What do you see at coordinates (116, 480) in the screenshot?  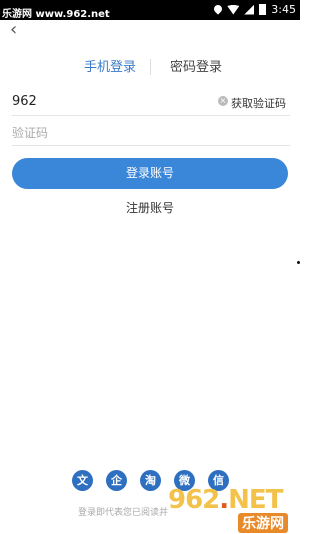 I see `qq-icon: 企` at bounding box center [116, 480].